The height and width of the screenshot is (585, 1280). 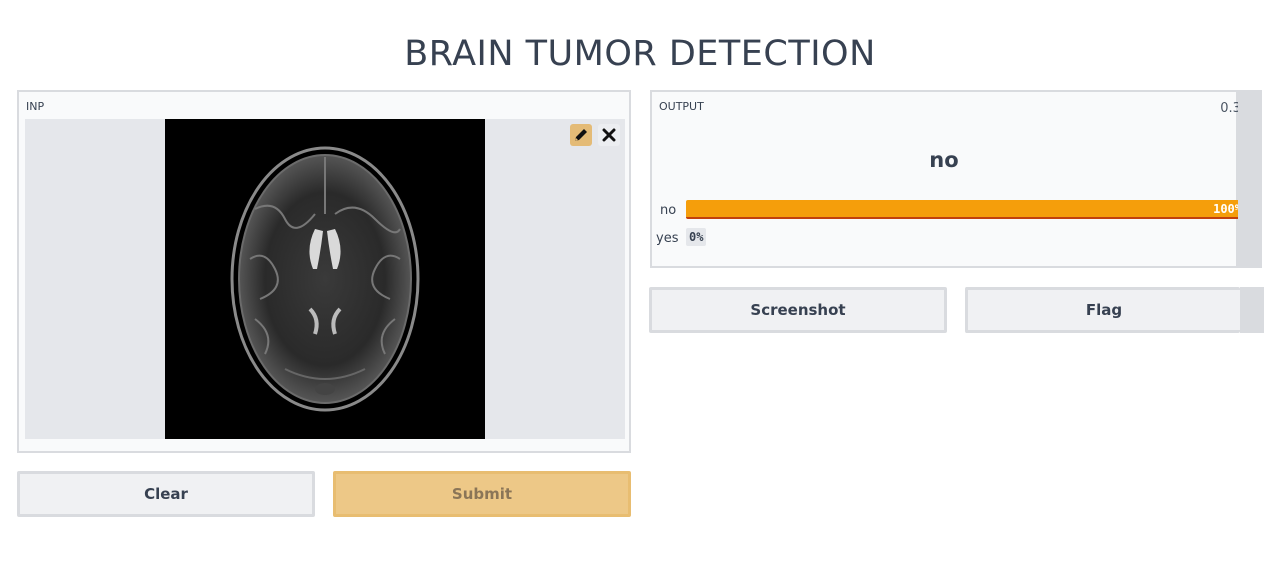 I want to click on output-panel: OUTPUT 0.39s no no 100% yes 0%, so click(x=953, y=179).